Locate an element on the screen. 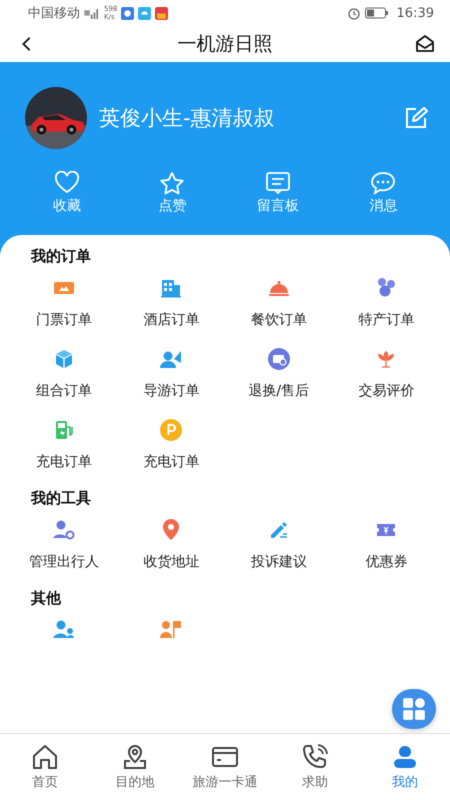 This screenshot has height=800, width=450. menu-item: 餐饮订单 is located at coordinates (278, 302).